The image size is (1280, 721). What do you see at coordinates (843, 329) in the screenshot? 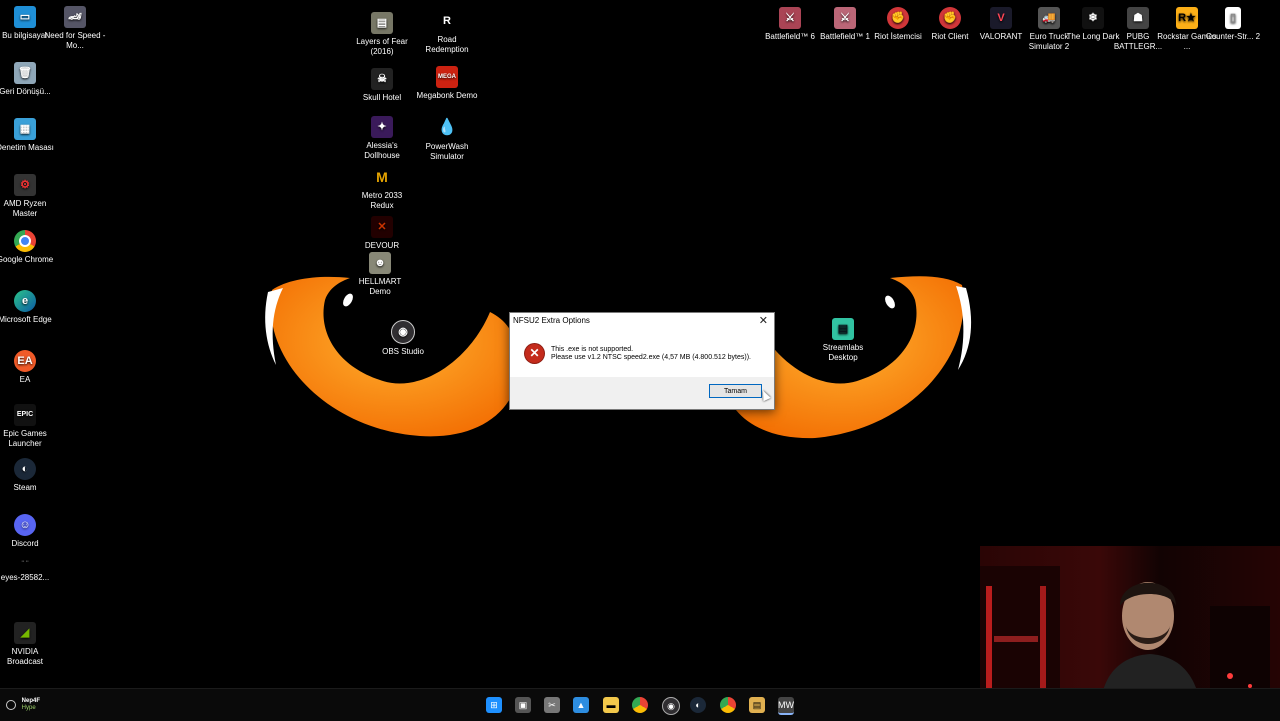
I see `streamlabs-icon: ▤` at bounding box center [843, 329].